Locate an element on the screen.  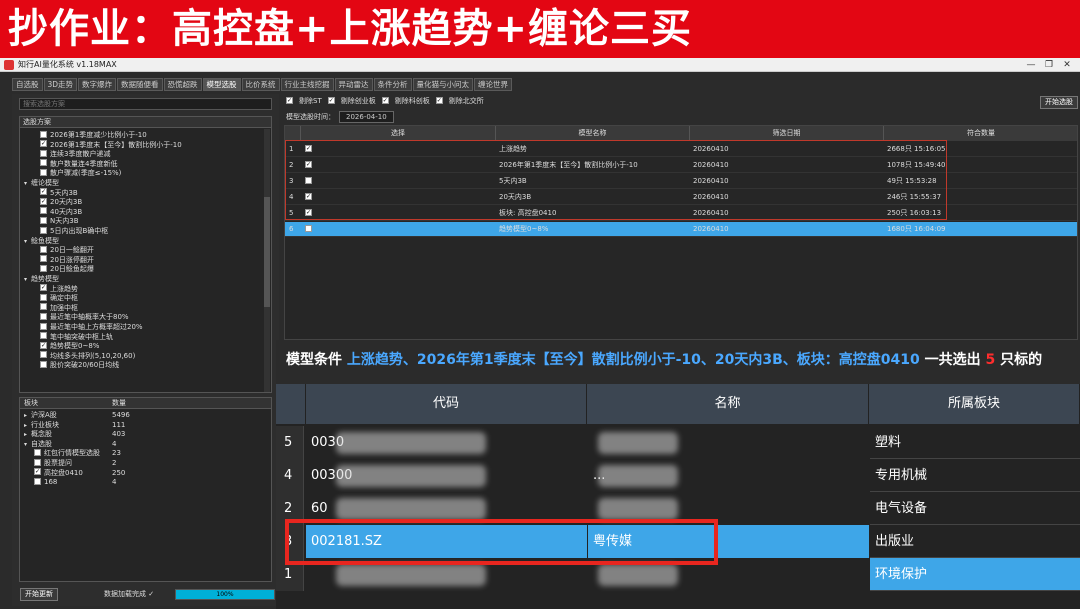
maximize-button: ❐ is located at coordinates (1049, 65).